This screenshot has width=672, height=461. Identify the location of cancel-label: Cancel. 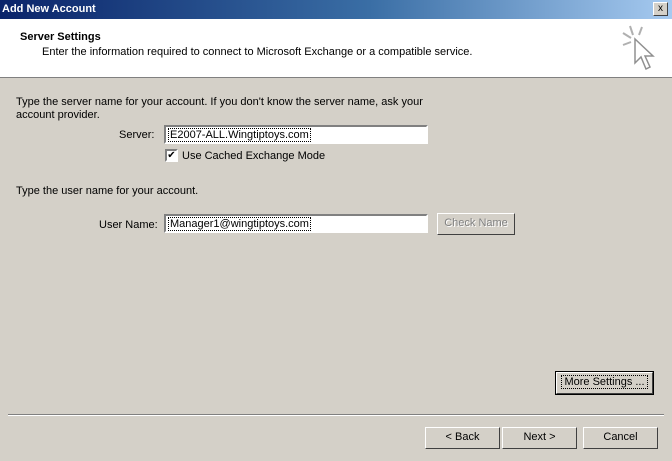
(620, 437).